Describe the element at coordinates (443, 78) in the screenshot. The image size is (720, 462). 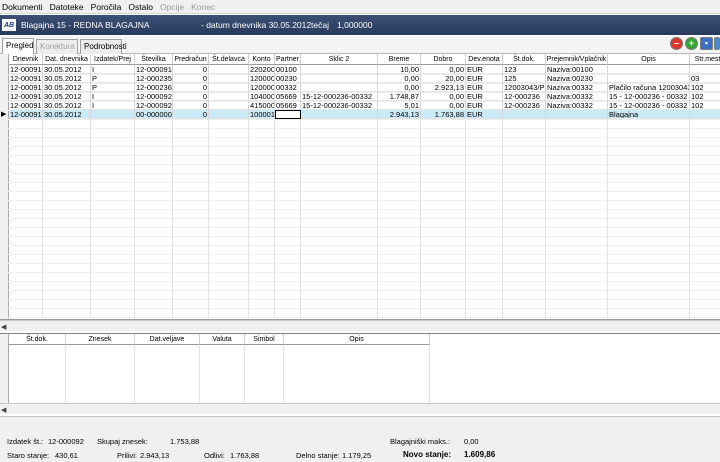
I see `table-cell: 20,00` at that location.